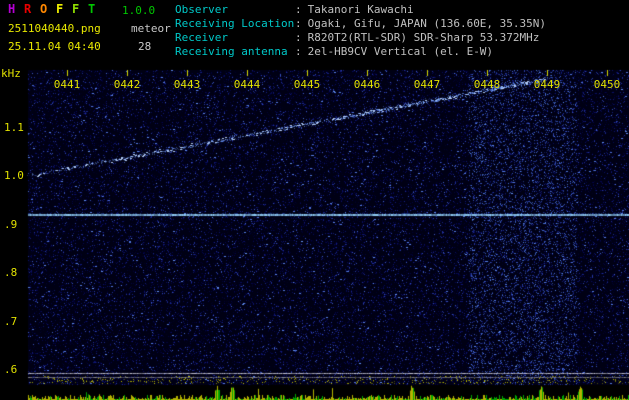 This screenshot has width=629, height=400. Describe the element at coordinates (11, 273) in the screenshot. I see `y-tick-label: .8` at that location.